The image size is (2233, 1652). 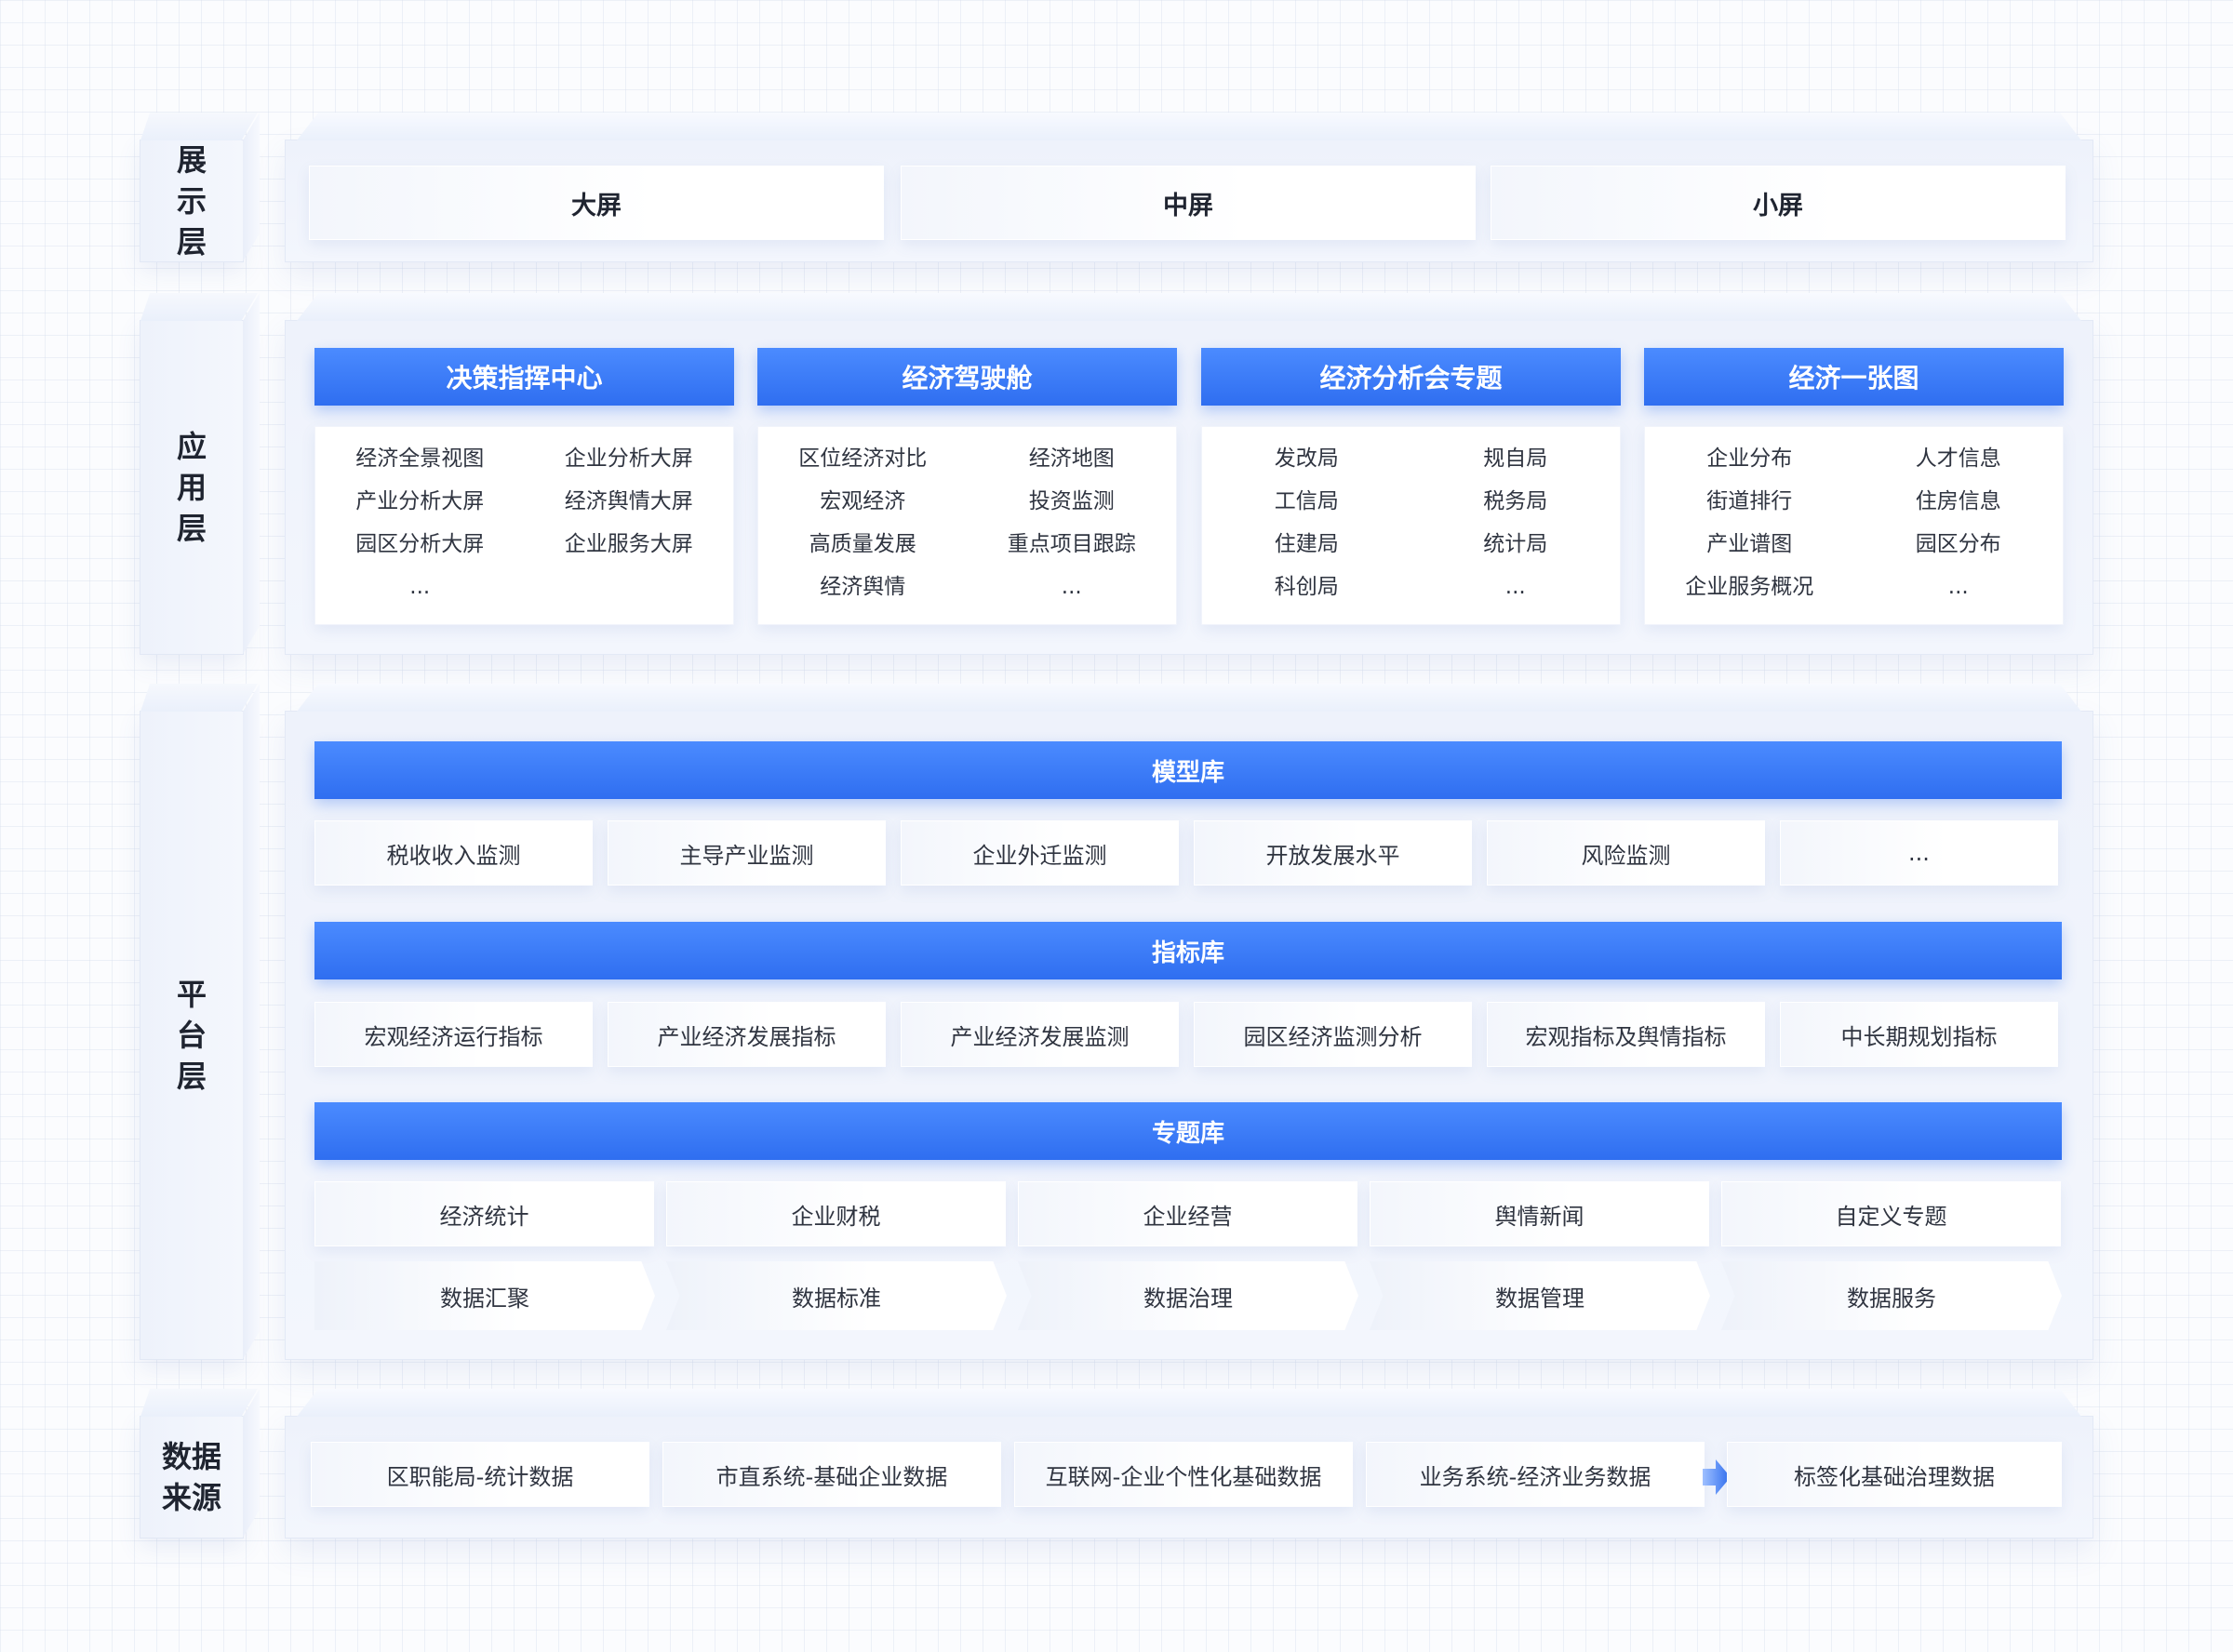 What do you see at coordinates (1306, 458) in the screenshot?
I see `application-list-item: 发改局` at bounding box center [1306, 458].